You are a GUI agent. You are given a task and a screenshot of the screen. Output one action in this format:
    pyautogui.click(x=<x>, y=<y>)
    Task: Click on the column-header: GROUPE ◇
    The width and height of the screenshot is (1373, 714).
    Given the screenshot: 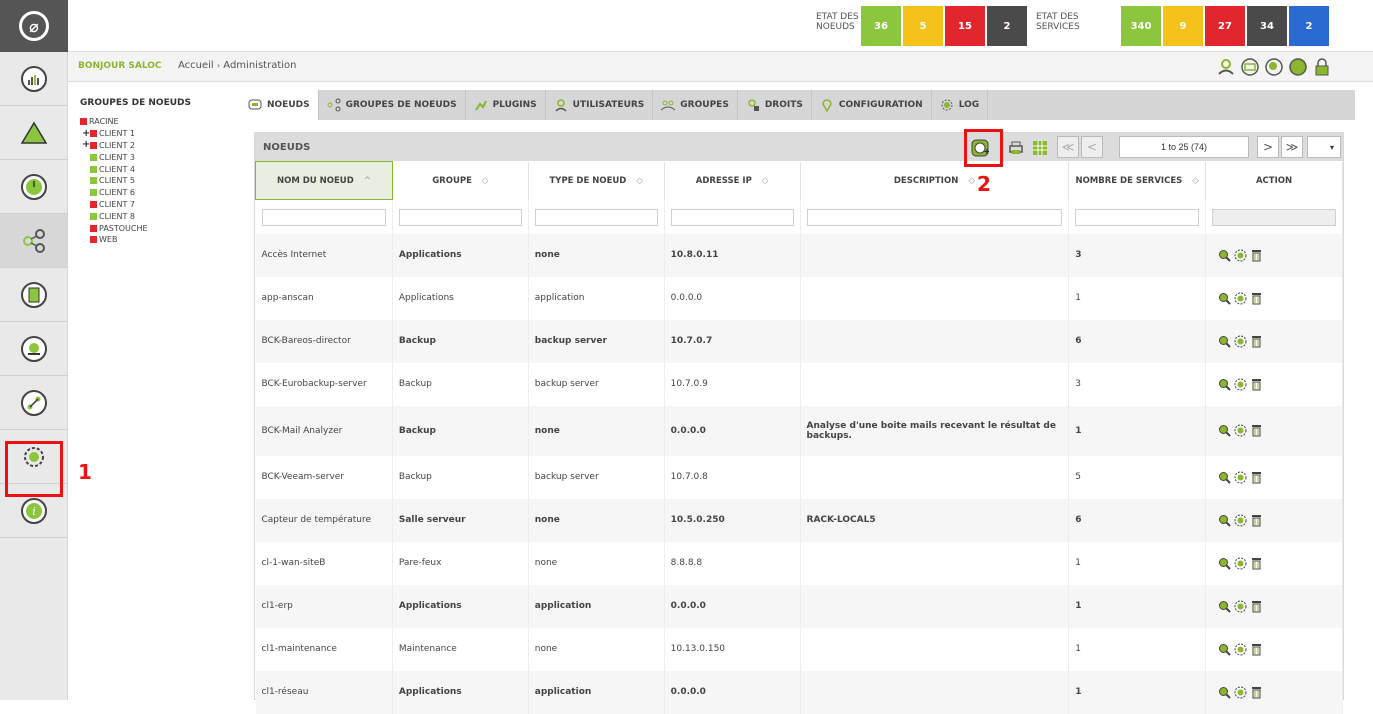 What is the action you would take?
    pyautogui.click(x=460, y=180)
    